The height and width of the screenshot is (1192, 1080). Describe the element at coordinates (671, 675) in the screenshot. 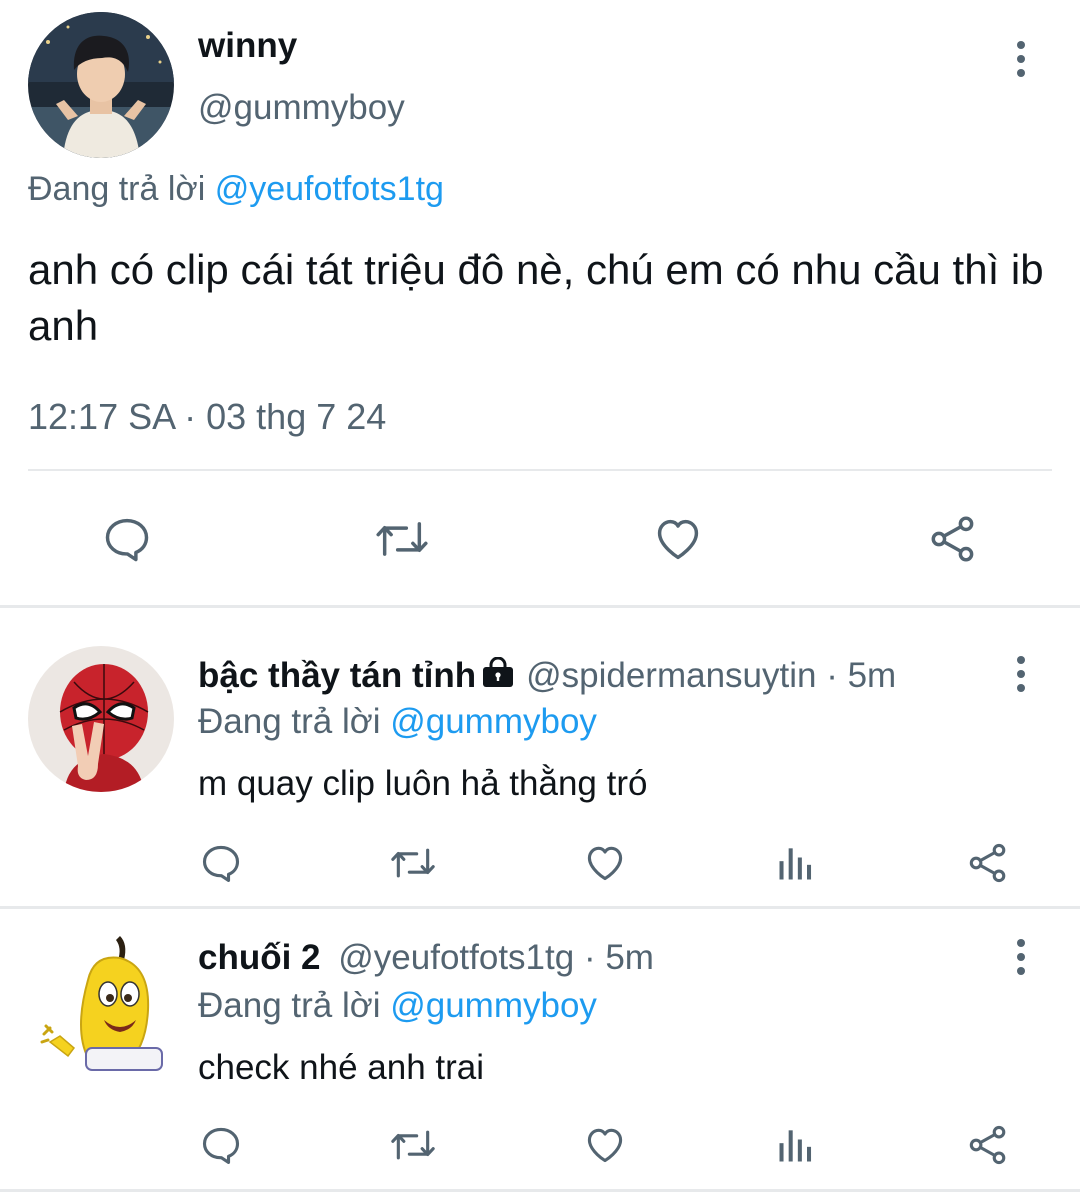

I see `handle: @spidermansuytin` at that location.